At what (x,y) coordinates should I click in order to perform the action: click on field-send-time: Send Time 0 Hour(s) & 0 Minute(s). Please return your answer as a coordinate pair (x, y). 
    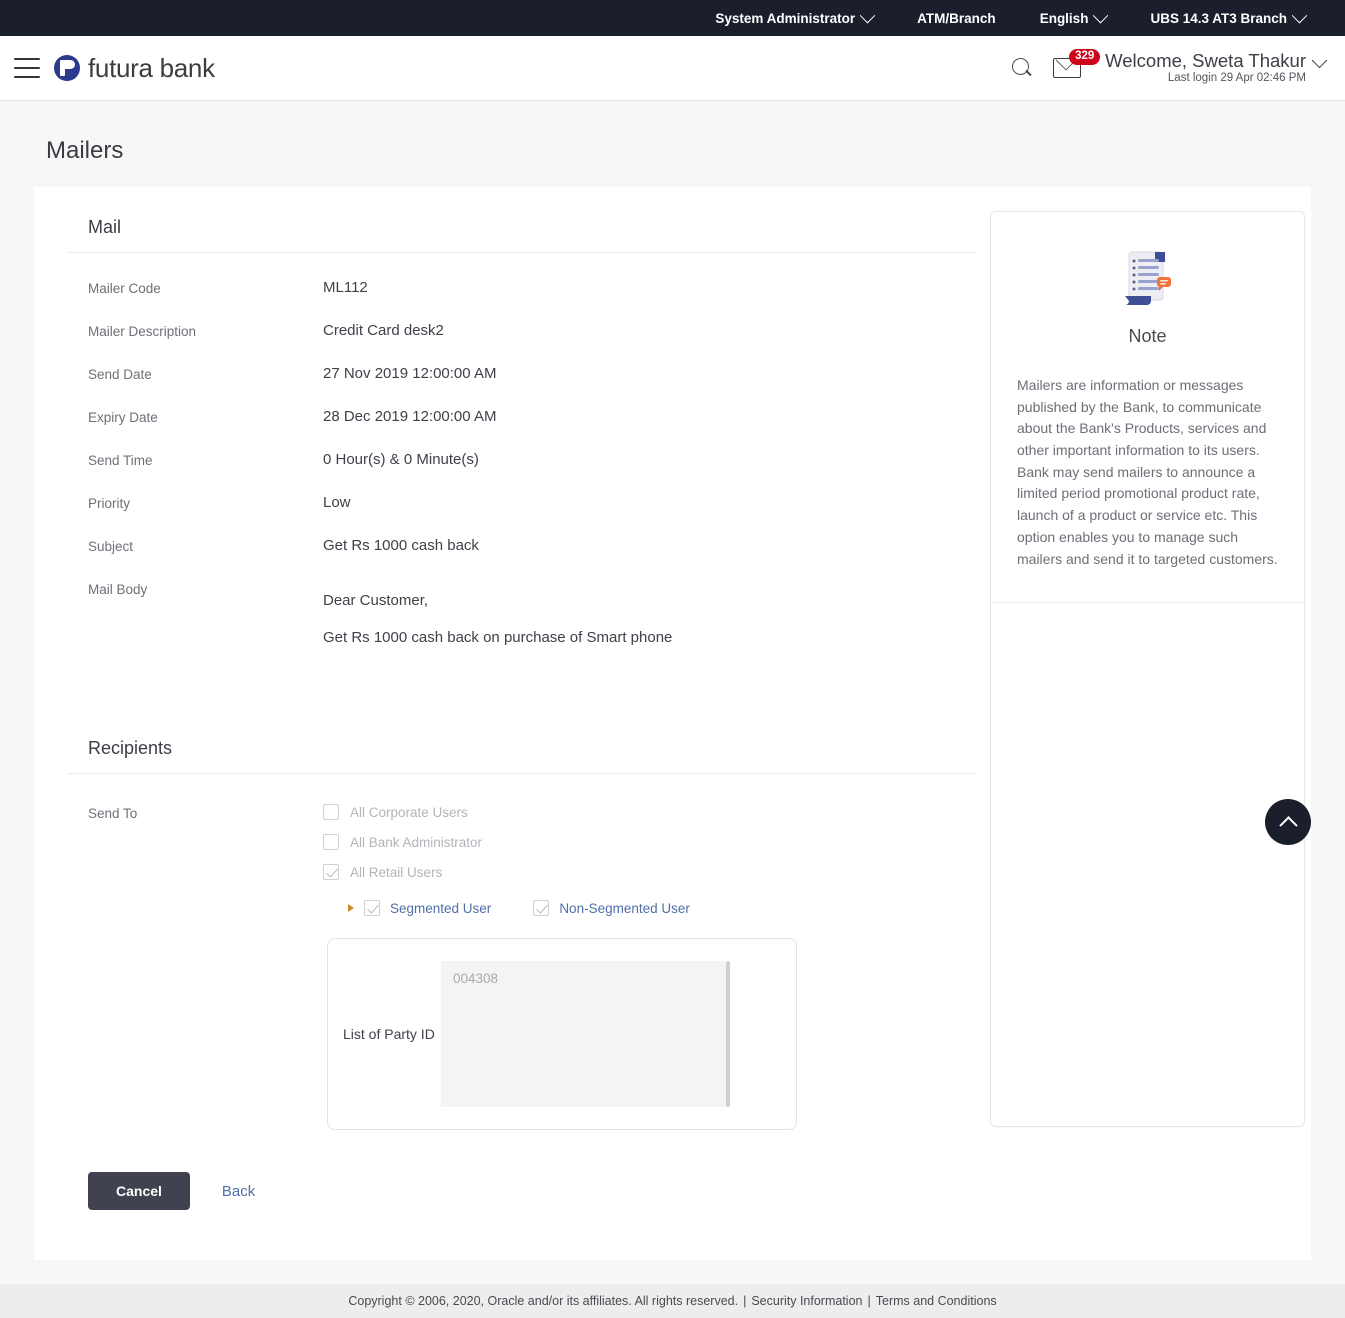
    Looking at the image, I should click on (511, 459).